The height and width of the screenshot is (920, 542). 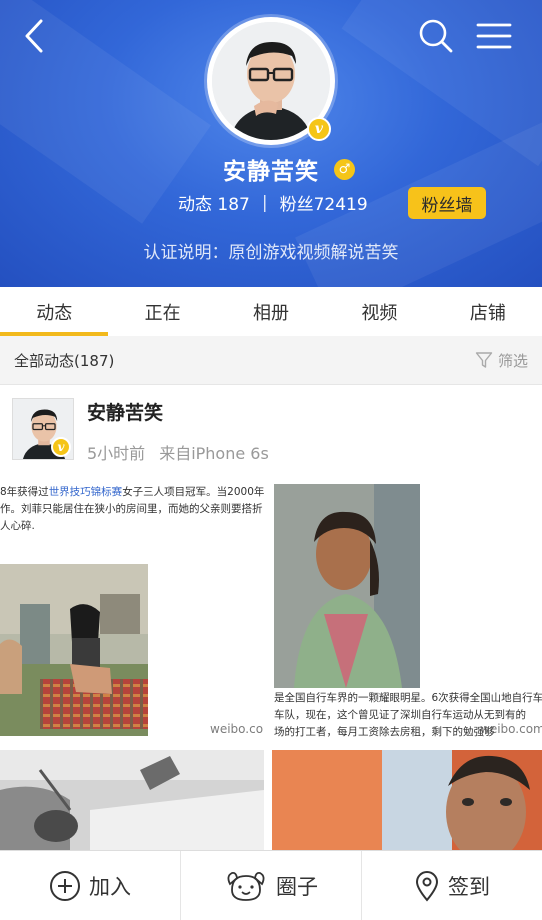 I want to click on location-pin-icon, so click(x=427, y=886).